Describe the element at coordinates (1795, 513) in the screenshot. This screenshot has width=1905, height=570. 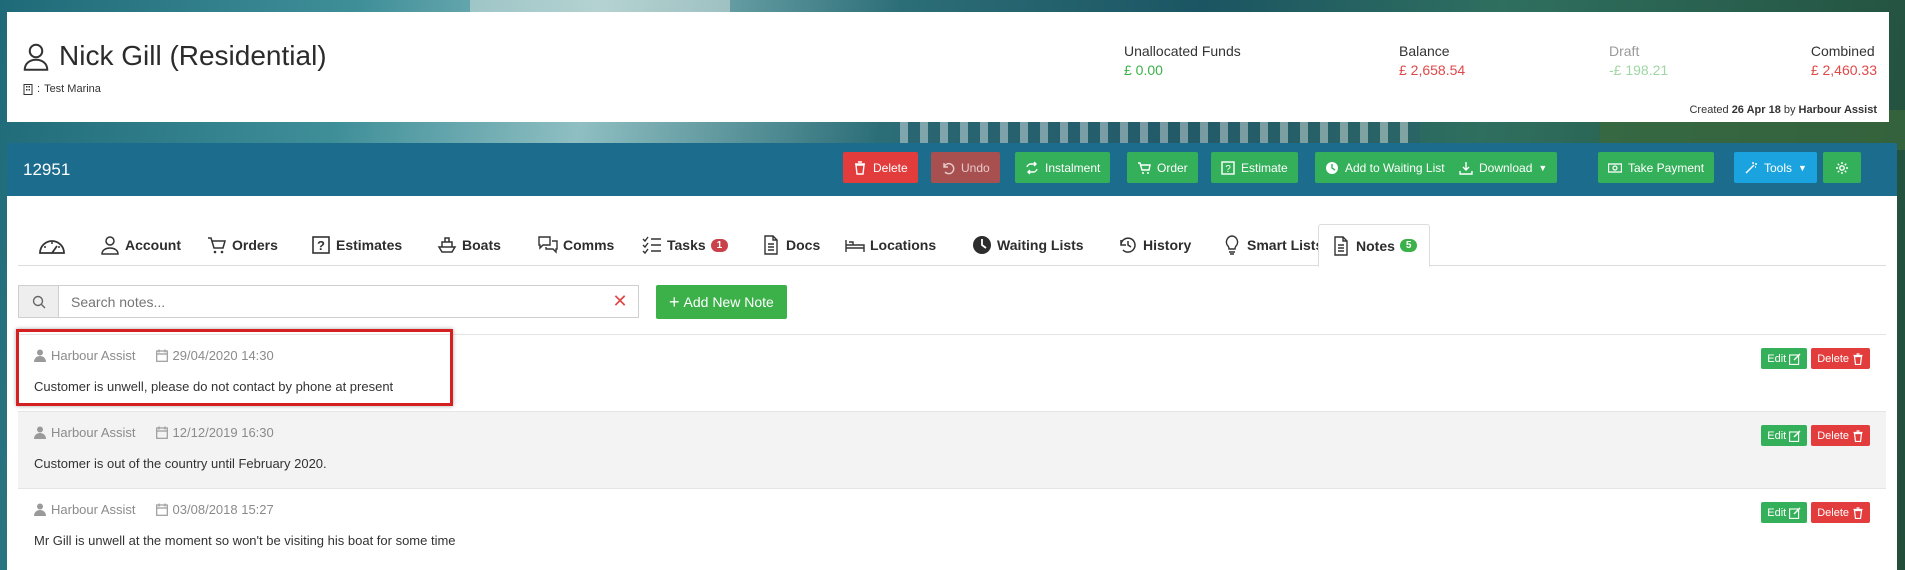
I see `edit-icon` at that location.